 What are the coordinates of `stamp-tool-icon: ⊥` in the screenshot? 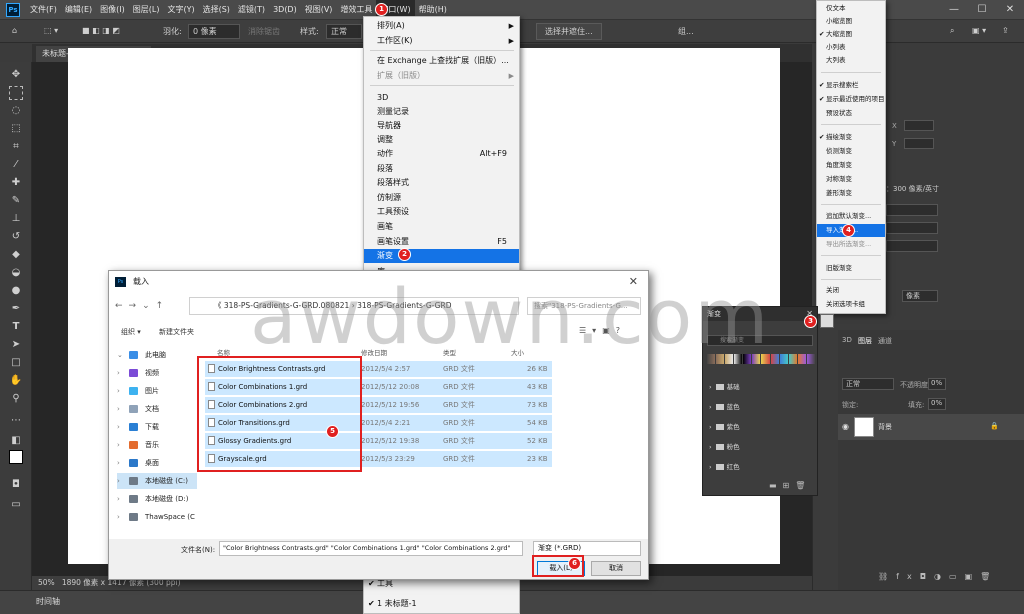 It's located at (16, 219).